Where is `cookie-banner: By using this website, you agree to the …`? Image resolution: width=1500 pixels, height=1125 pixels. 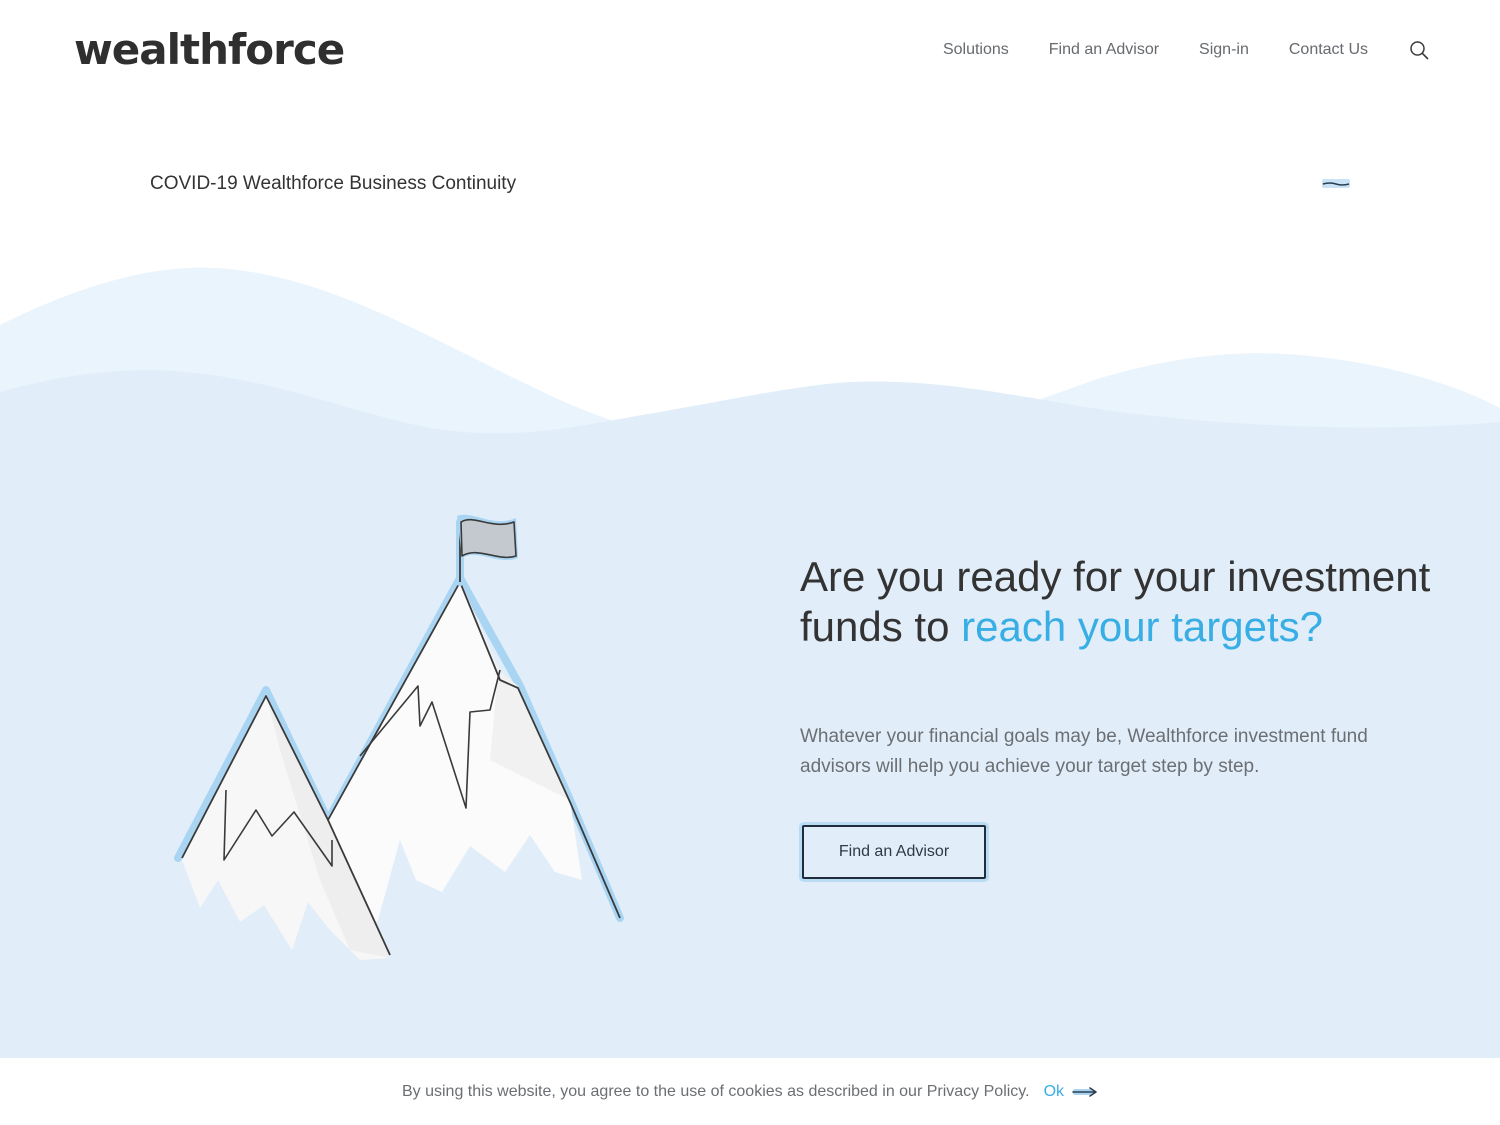
cookie-banner: By using this website, you agree to the … is located at coordinates (750, 1091).